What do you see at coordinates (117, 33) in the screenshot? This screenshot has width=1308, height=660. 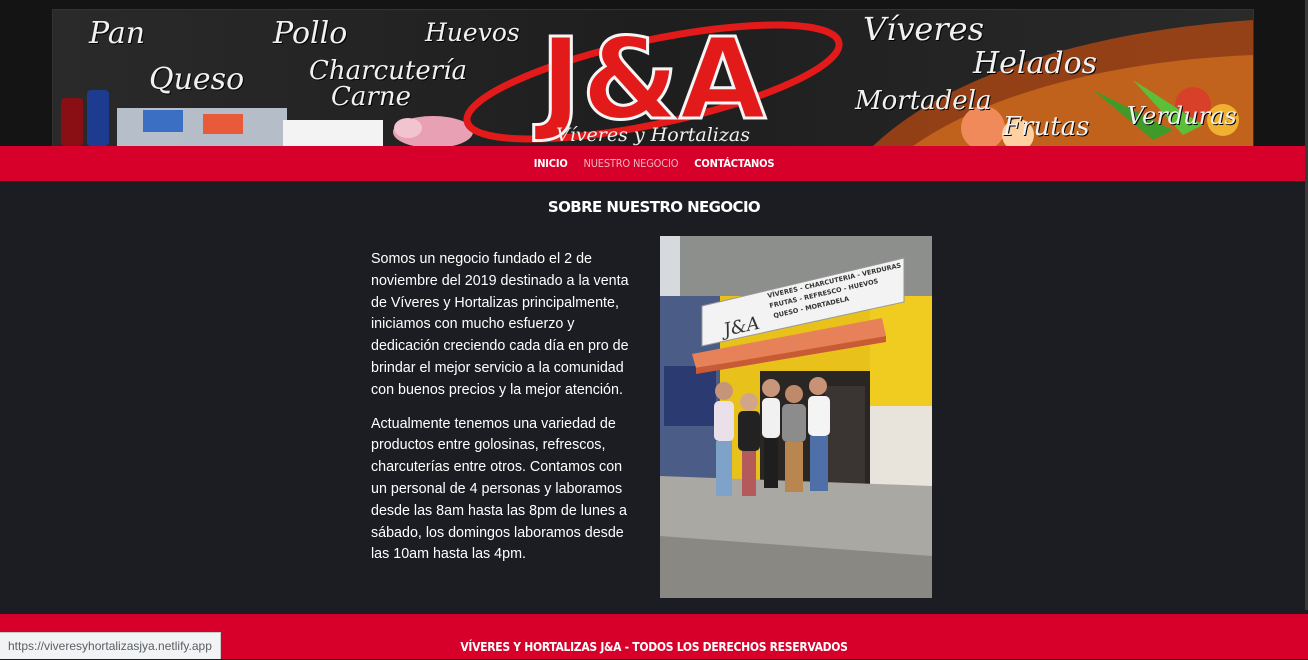 I see `banner-word: Pan` at bounding box center [117, 33].